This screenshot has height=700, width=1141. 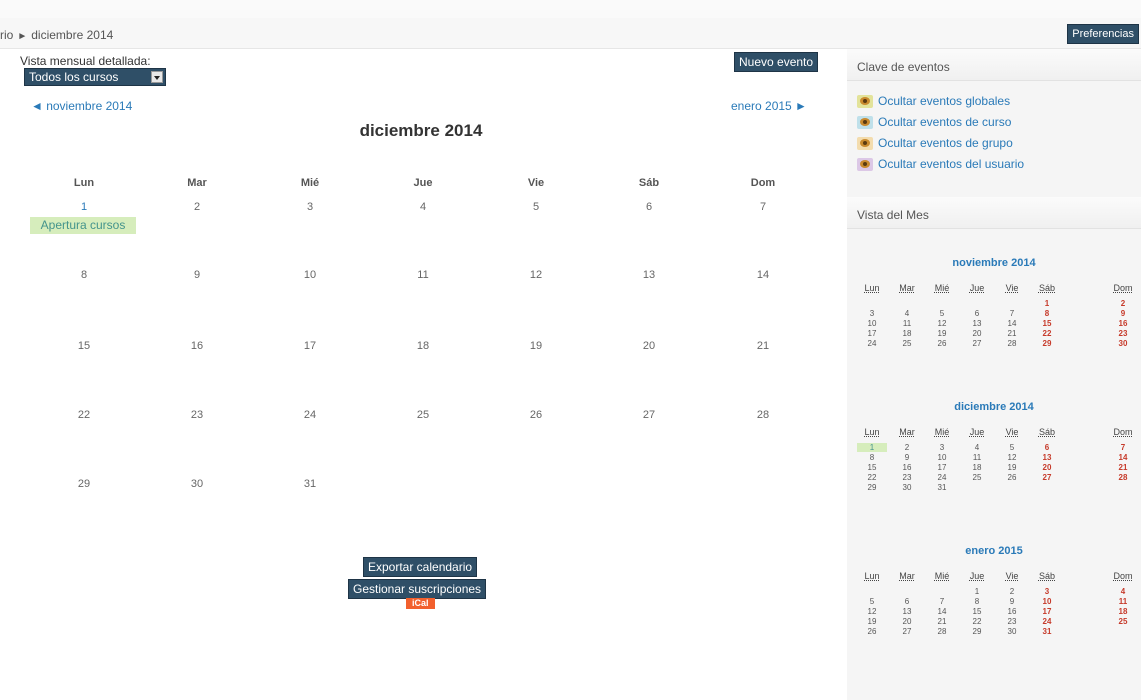 What do you see at coordinates (763, 207) in the screenshot?
I see `day-cell: 7` at bounding box center [763, 207].